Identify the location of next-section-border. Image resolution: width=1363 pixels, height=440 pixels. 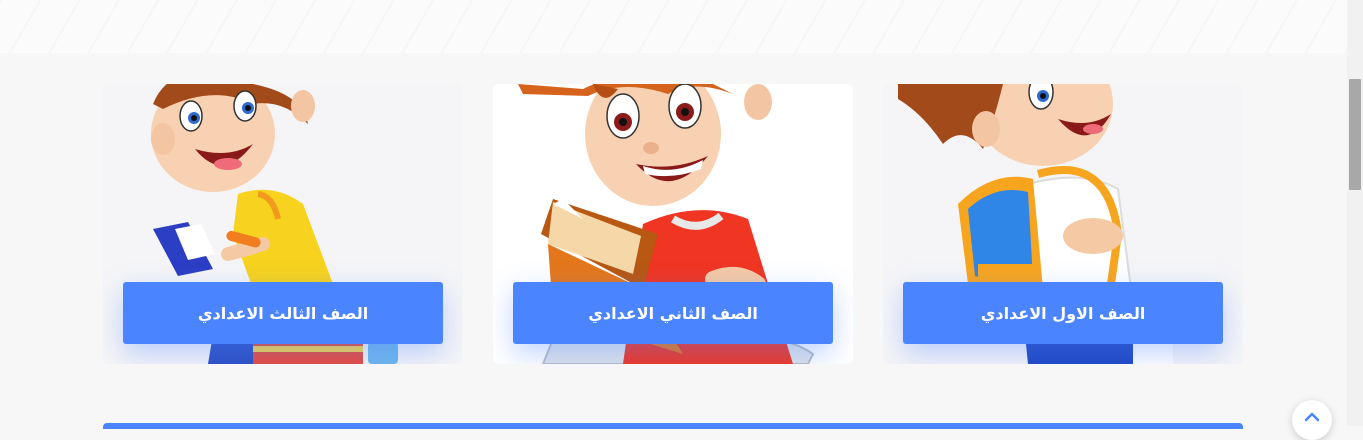
(673, 426).